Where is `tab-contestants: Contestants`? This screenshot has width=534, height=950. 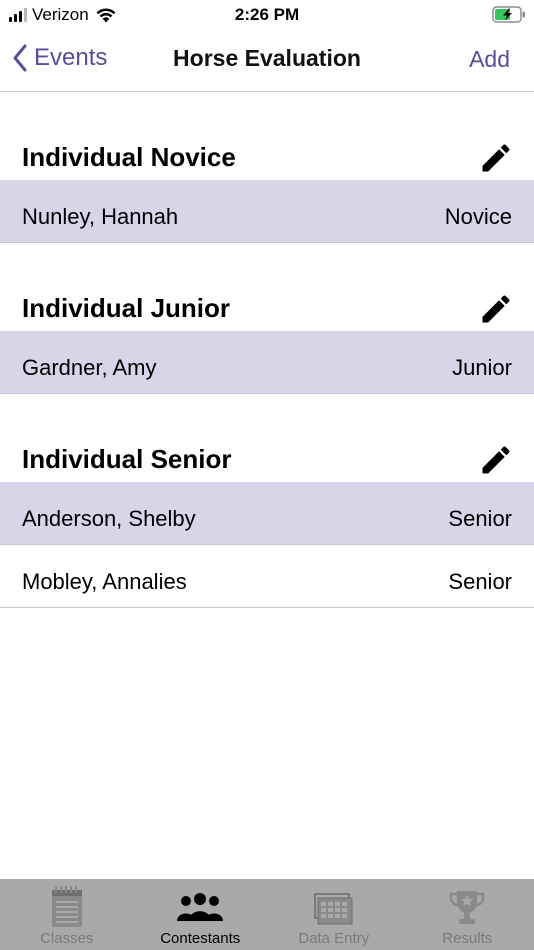 tab-contestants: Contestants is located at coordinates (201, 914).